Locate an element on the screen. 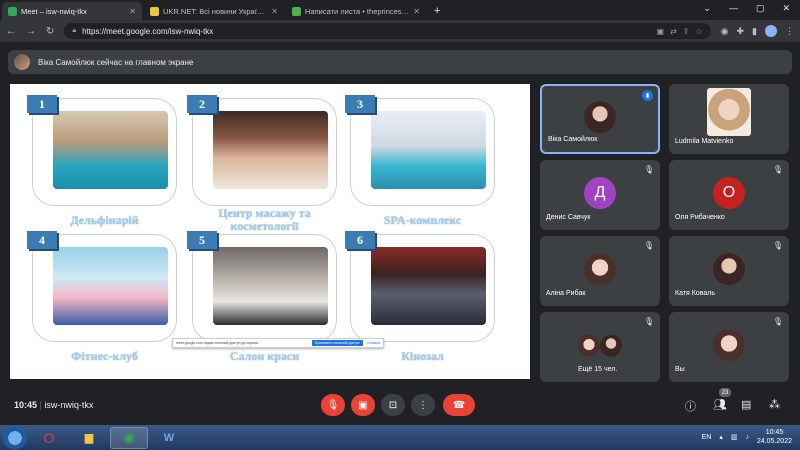  participant-tile: Ludmila Matvienko is located at coordinates (729, 119).